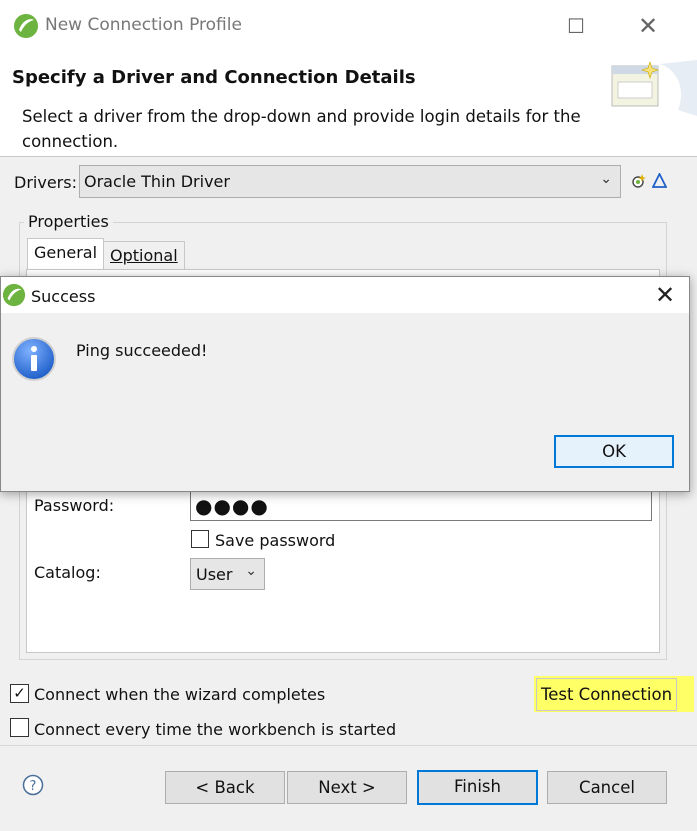 The height and width of the screenshot is (831, 697). I want to click on cancel-button: Cancel, so click(607, 787).